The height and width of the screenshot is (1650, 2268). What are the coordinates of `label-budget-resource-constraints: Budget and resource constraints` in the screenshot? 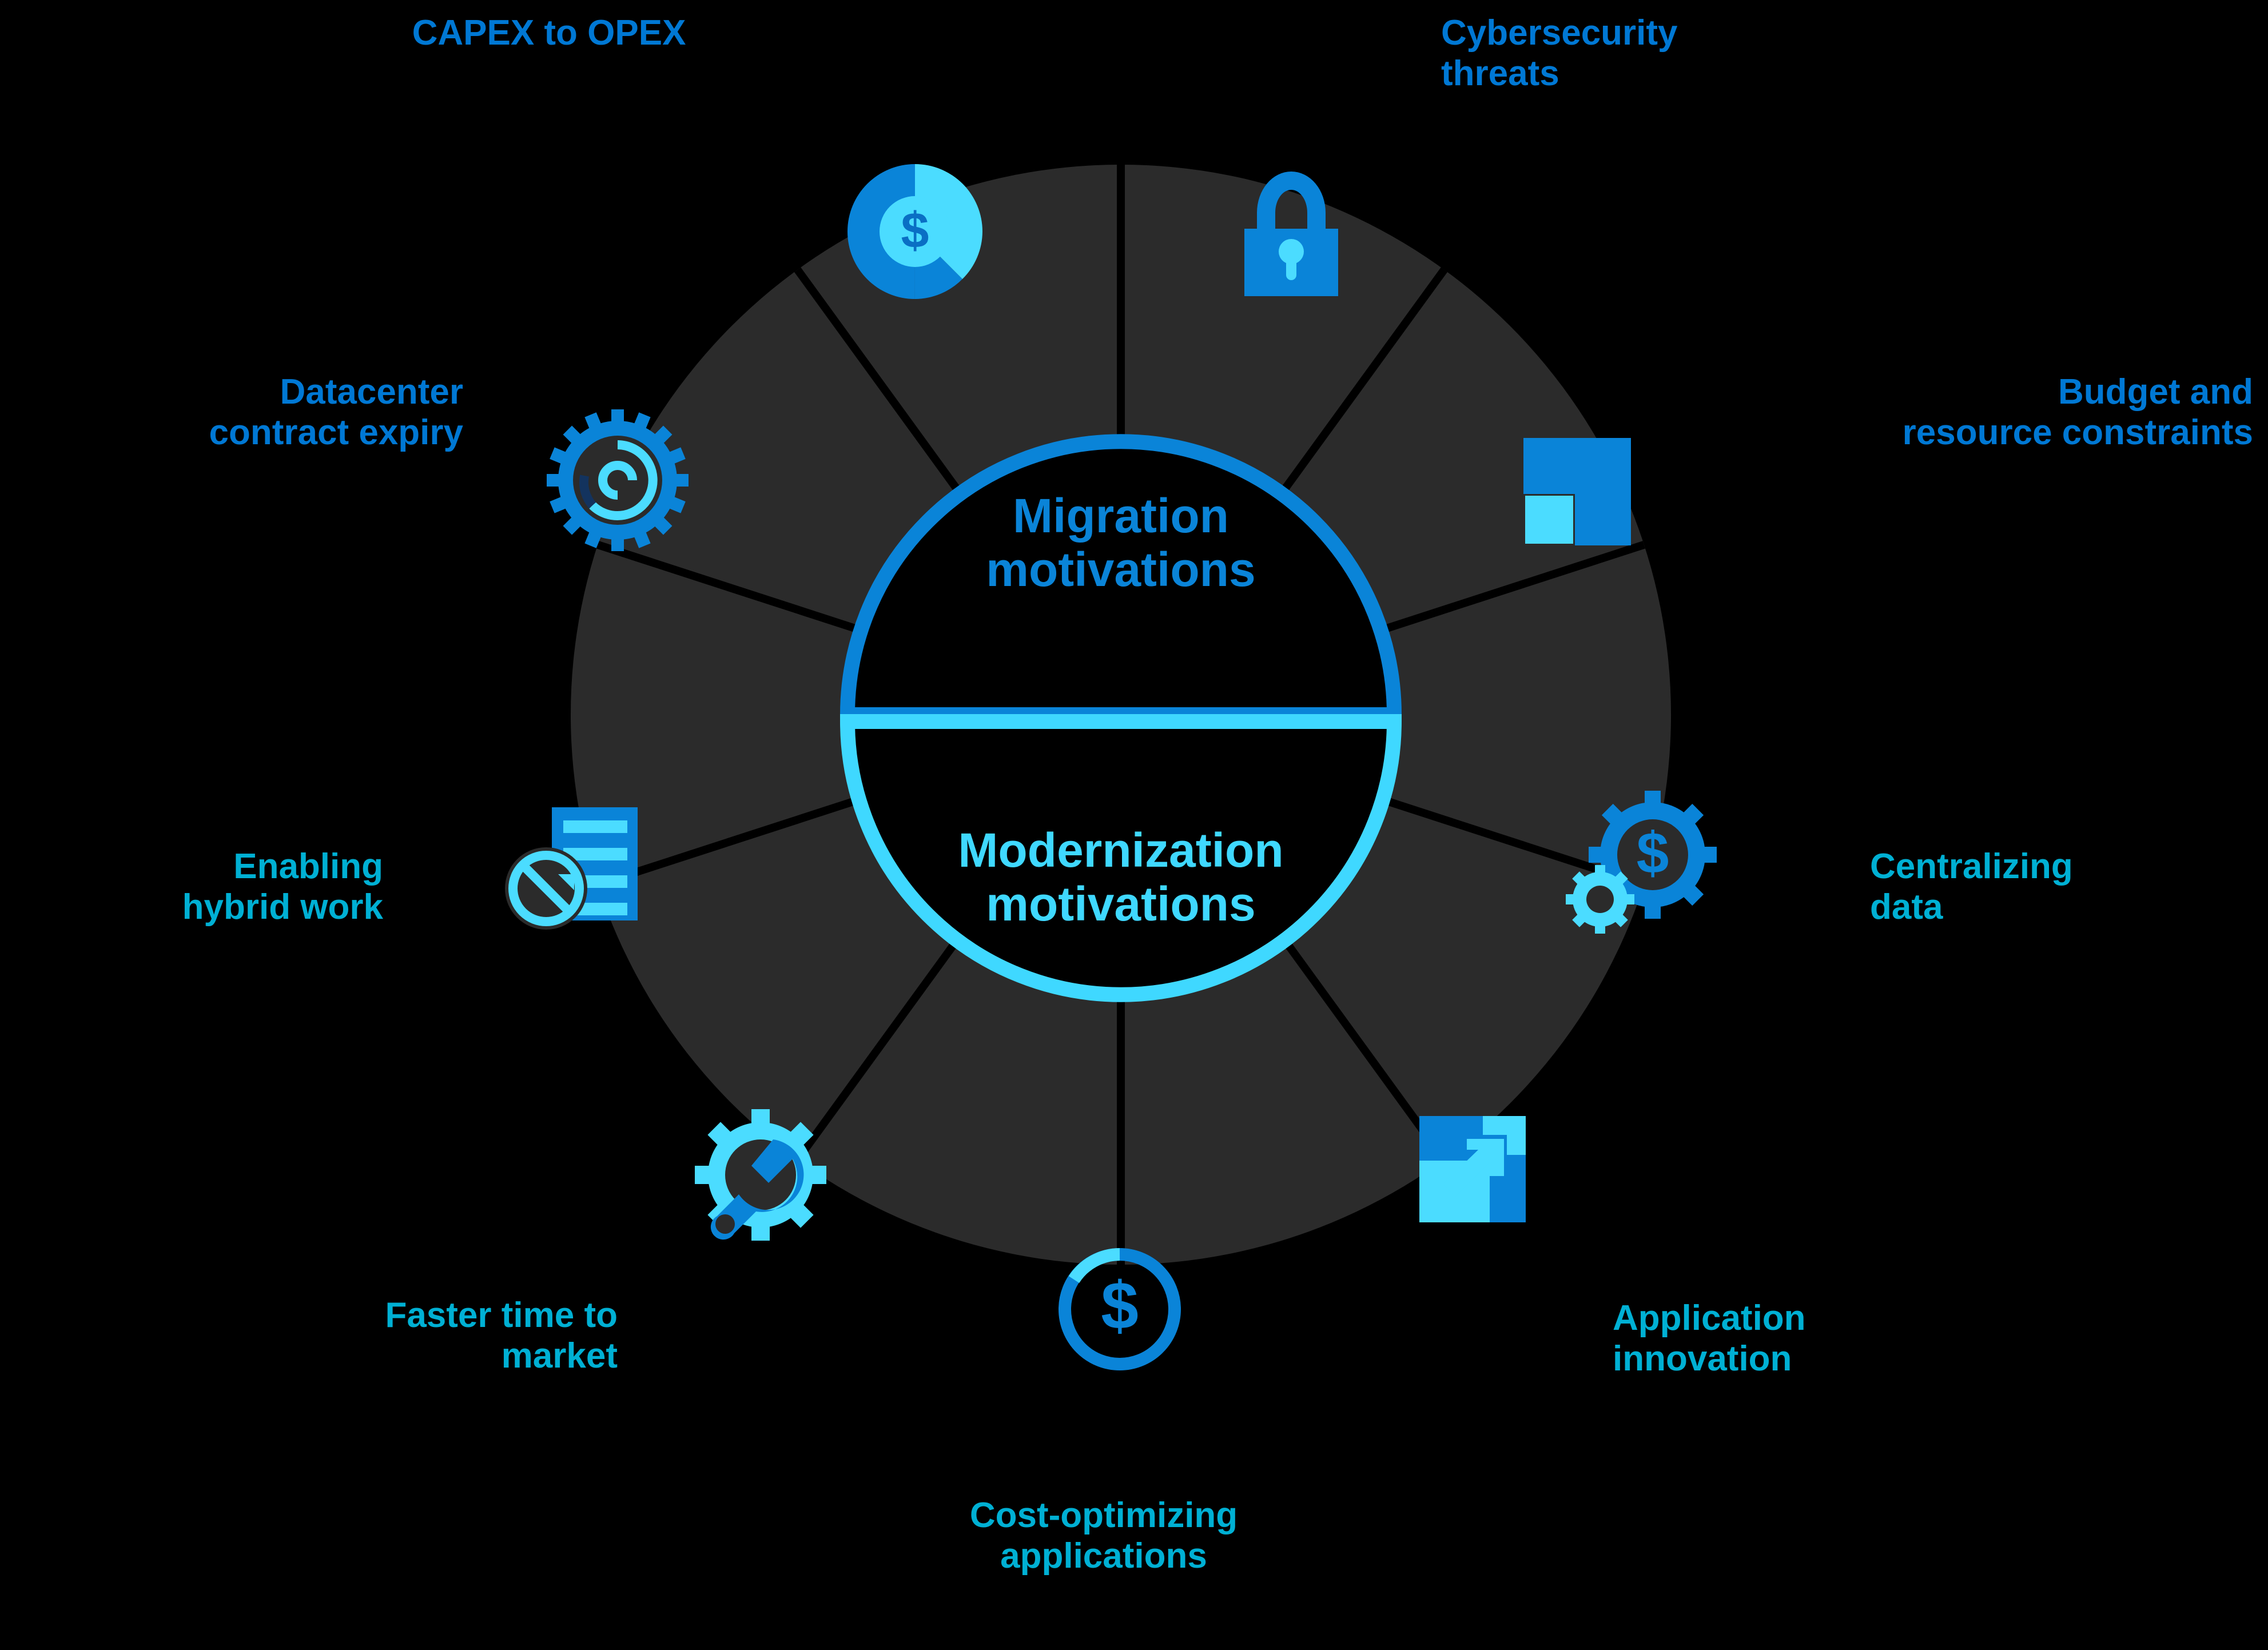 It's located at (1935, 412).